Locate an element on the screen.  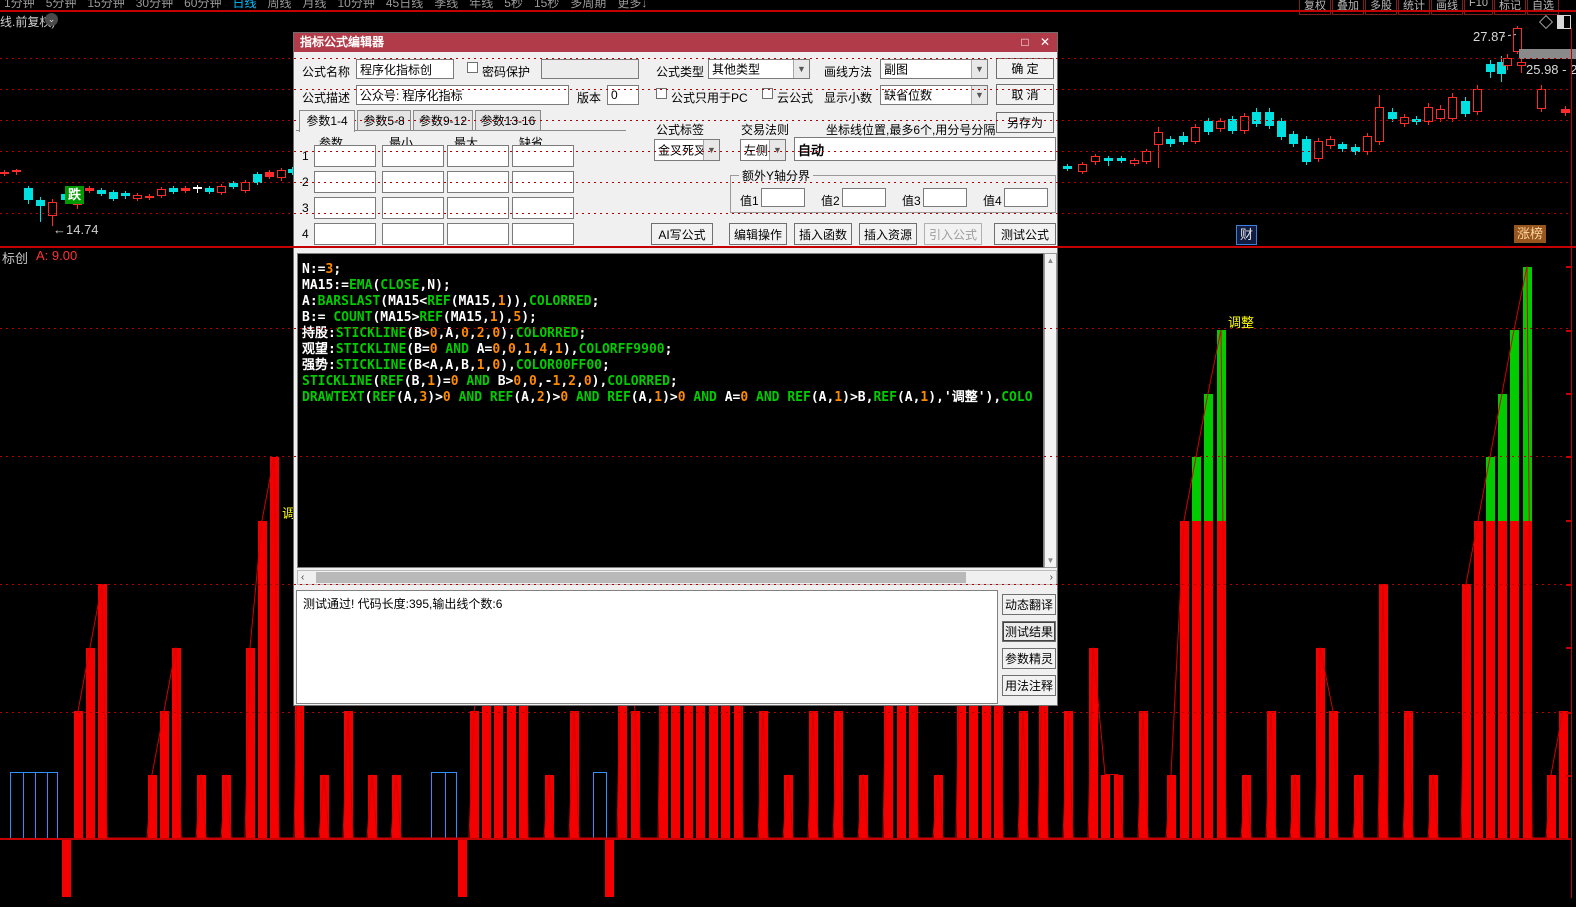
param-input-r3c1 is located at coordinates (345, 208).